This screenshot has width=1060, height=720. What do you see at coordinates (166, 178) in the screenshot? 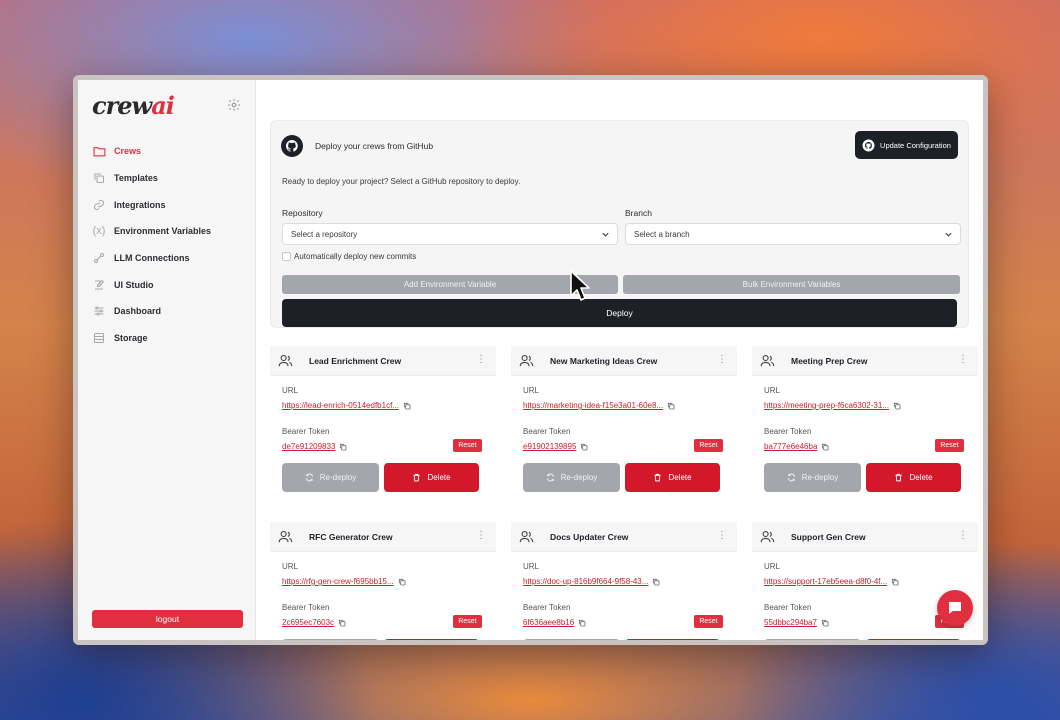
I see `sidebar-item-templates: Templates` at bounding box center [166, 178].